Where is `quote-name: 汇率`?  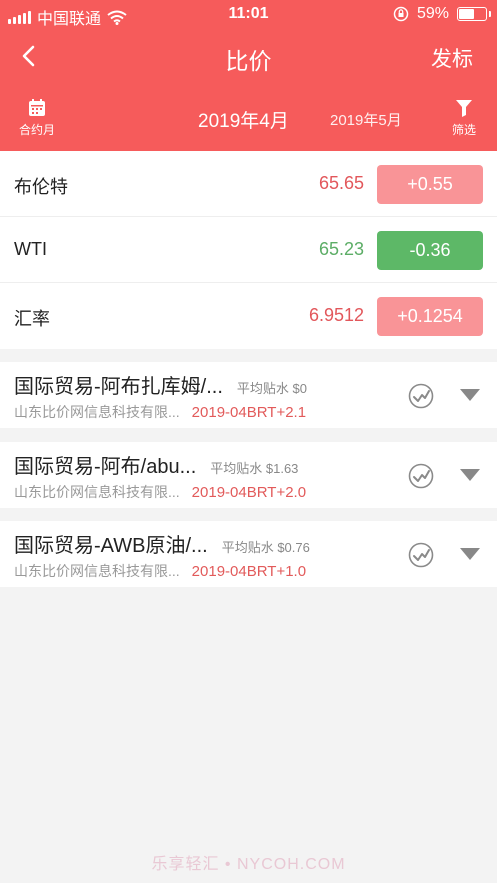
quote-name: 汇率 is located at coordinates (32, 319).